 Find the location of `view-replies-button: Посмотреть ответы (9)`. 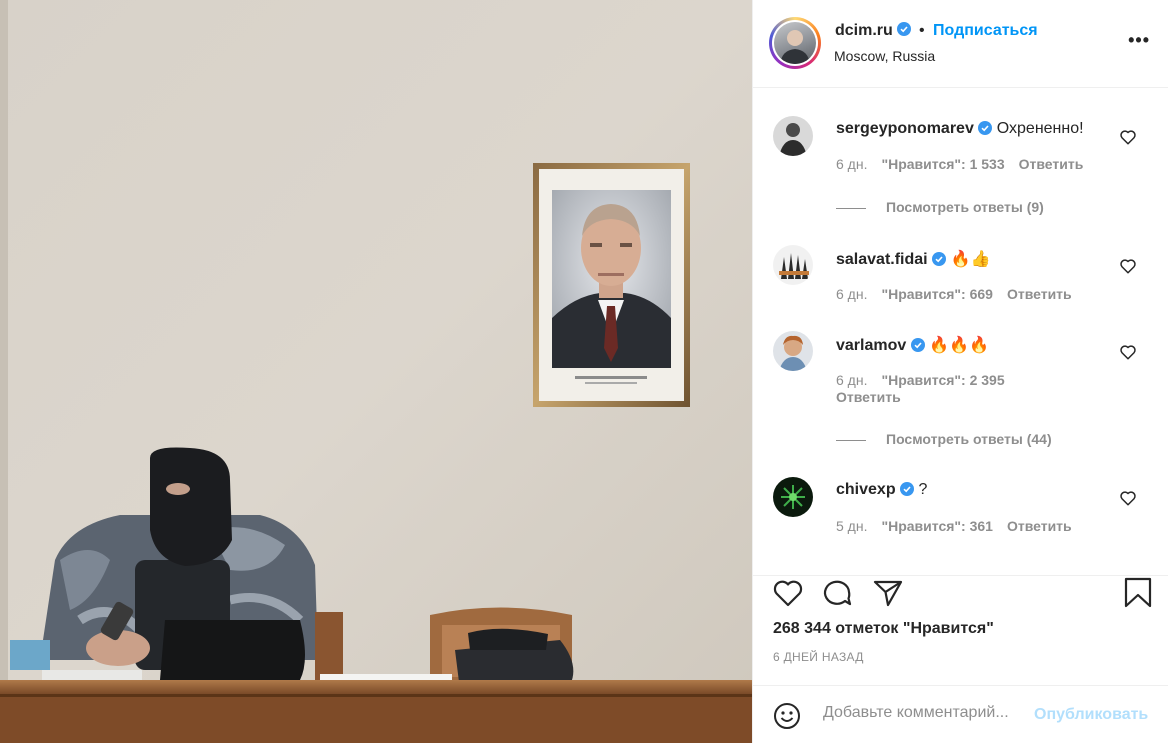

view-replies-button: Посмотреть ответы (9) is located at coordinates (940, 207).